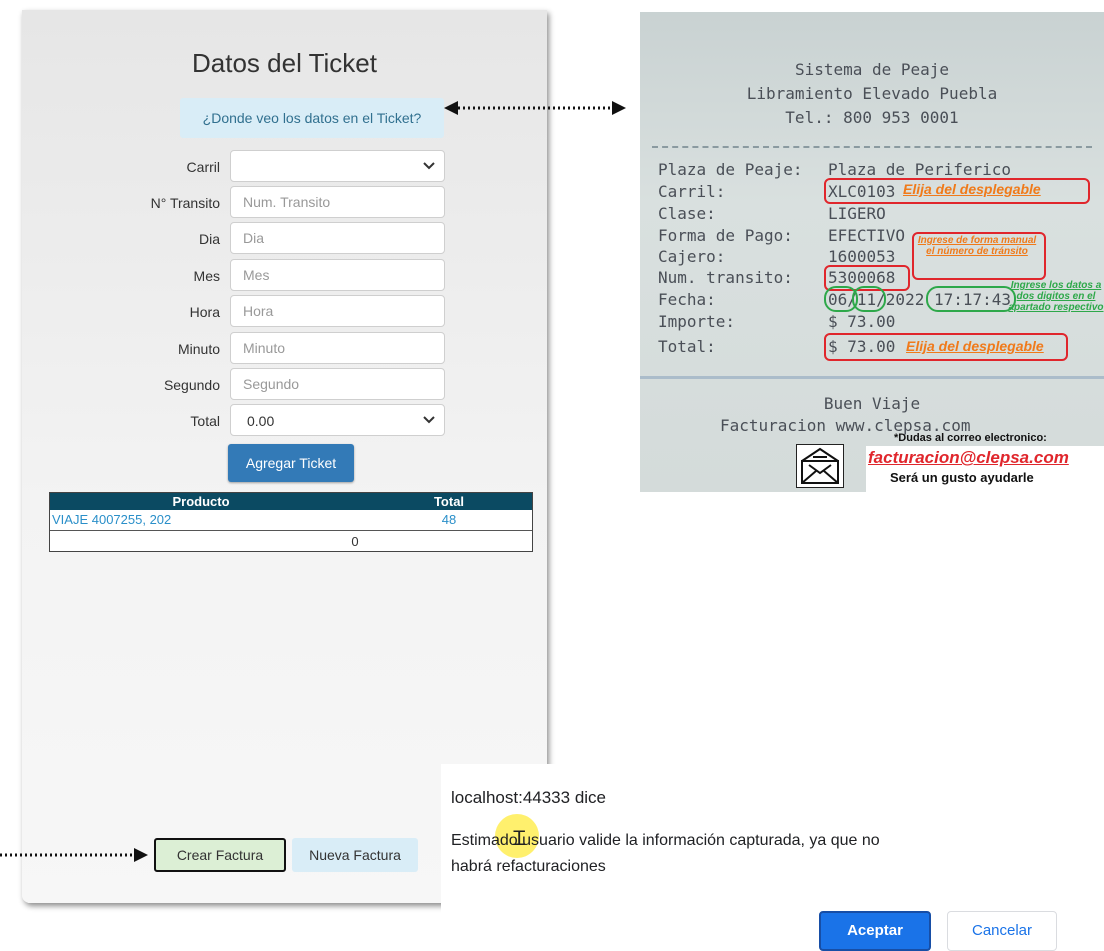 This screenshot has height=951, width=1104. What do you see at coordinates (857, 213) in the screenshot?
I see `ticket-value: LIGERO` at bounding box center [857, 213].